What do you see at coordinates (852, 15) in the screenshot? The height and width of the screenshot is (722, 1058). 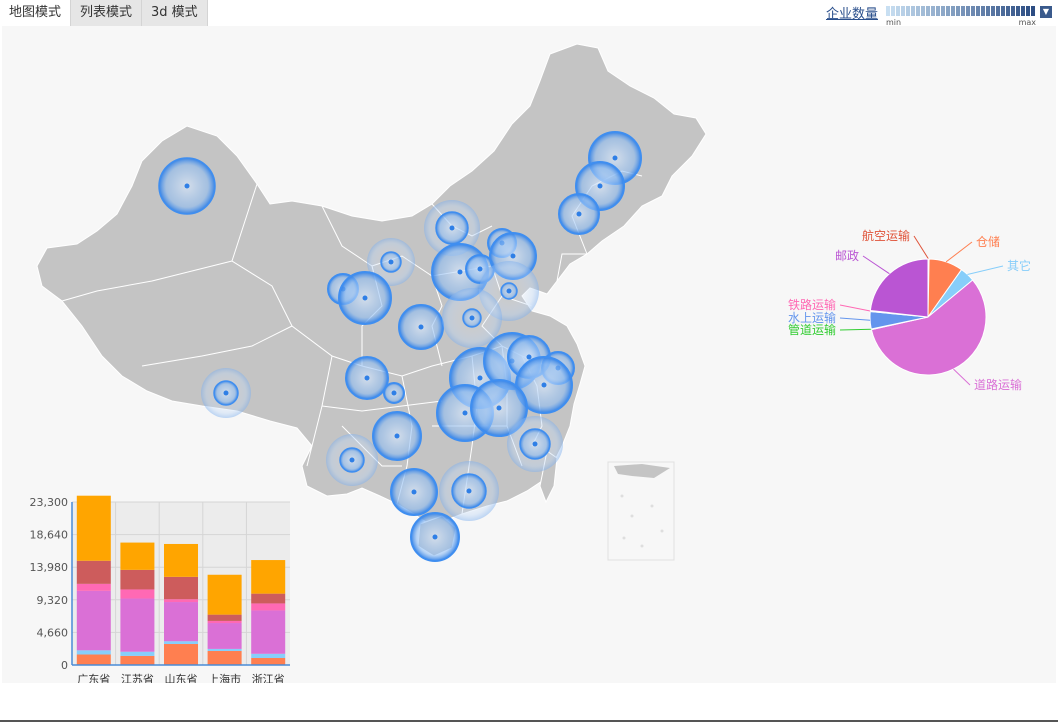 I see `legend-title: 企业数量` at bounding box center [852, 15].